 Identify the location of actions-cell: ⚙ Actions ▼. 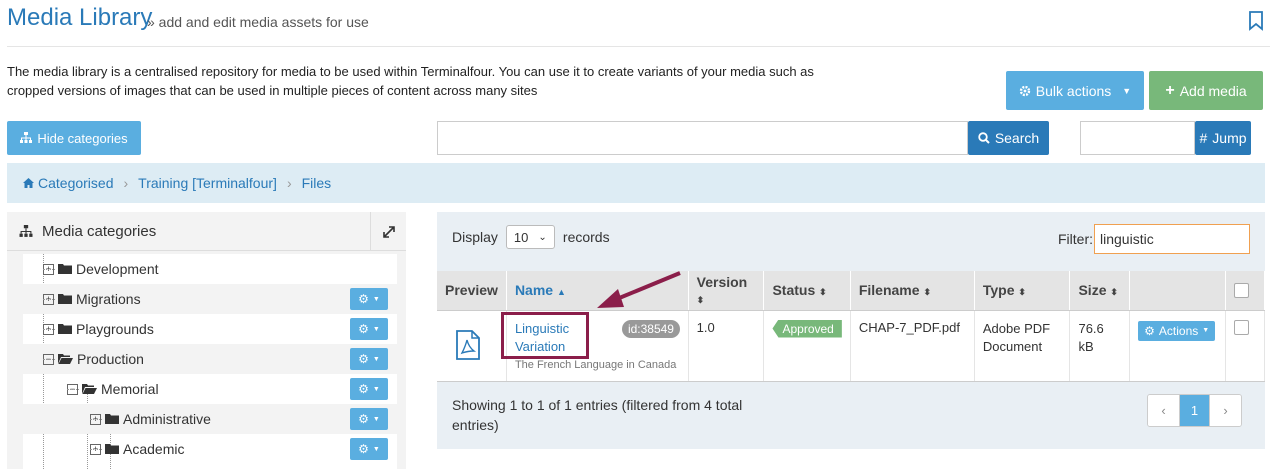
(1178, 346).